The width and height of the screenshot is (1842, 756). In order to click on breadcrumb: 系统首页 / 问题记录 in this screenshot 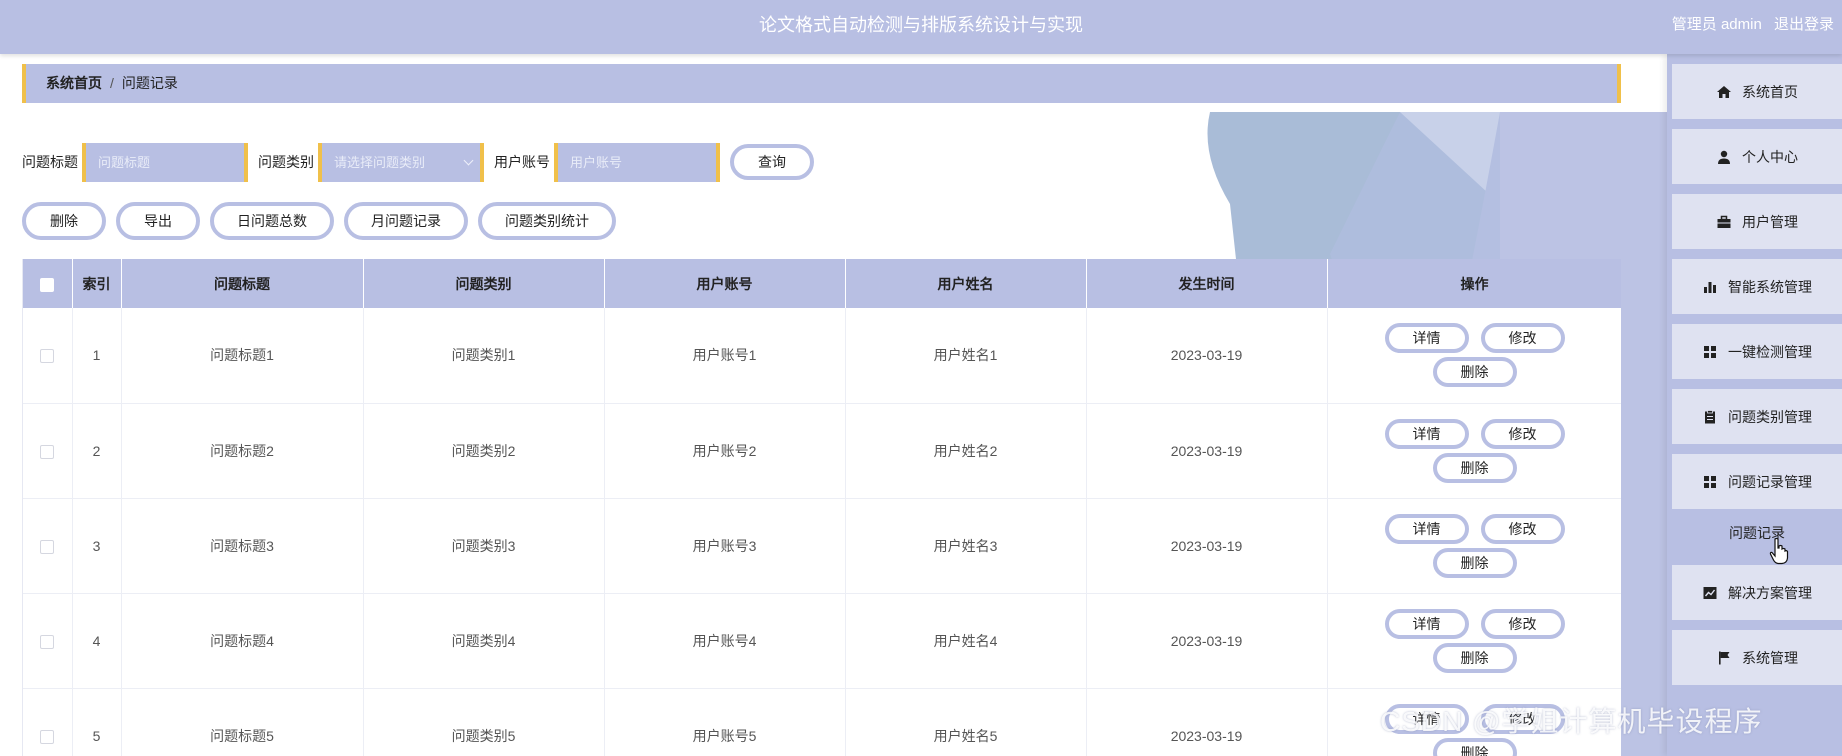, I will do `click(821, 83)`.